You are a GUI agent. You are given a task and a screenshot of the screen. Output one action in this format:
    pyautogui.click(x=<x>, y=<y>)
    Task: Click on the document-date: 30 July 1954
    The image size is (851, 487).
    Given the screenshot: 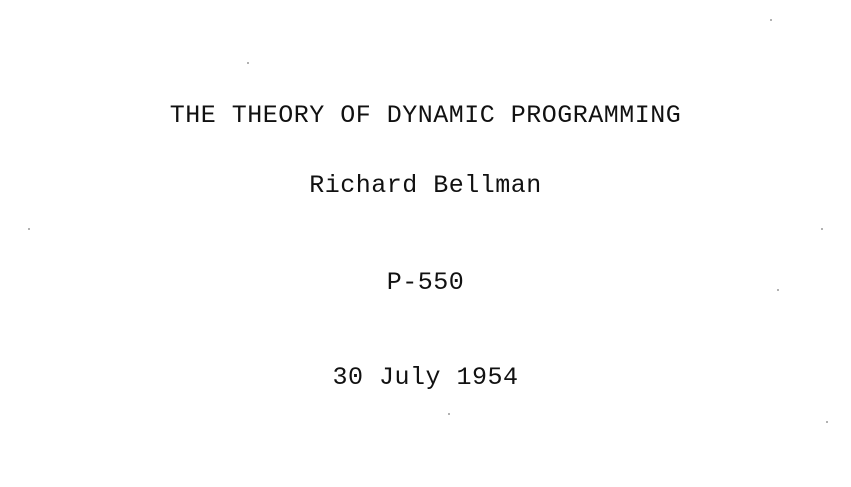 What is the action you would take?
    pyautogui.click(x=425, y=377)
    